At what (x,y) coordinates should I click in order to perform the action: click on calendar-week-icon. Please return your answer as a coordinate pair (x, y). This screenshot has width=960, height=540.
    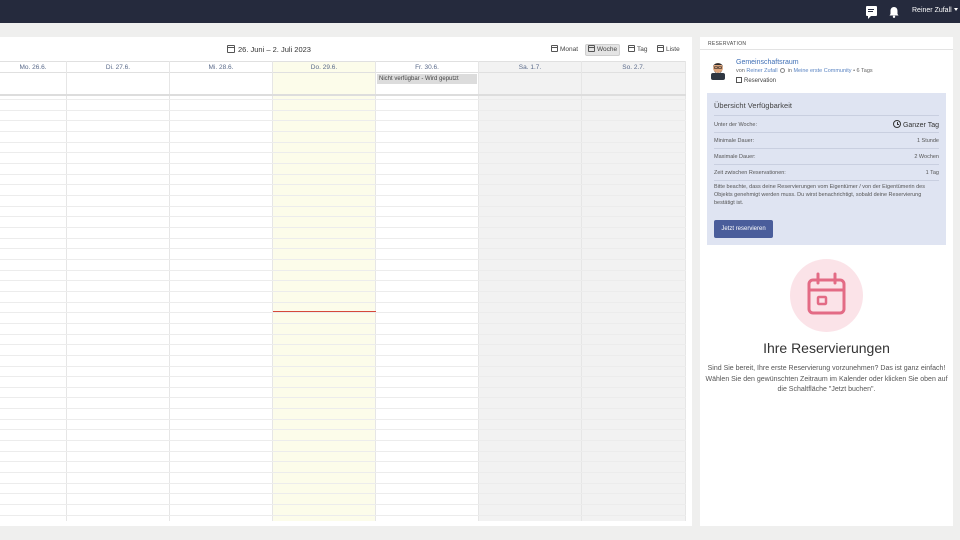
    Looking at the image, I should click on (591, 48).